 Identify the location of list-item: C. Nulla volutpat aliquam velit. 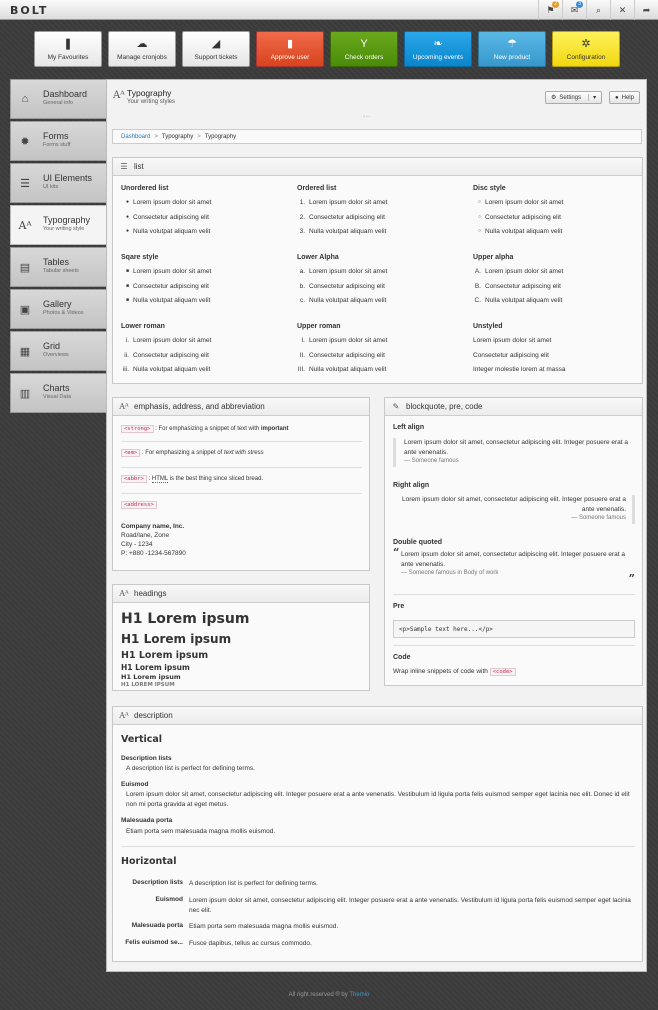
(518, 300).